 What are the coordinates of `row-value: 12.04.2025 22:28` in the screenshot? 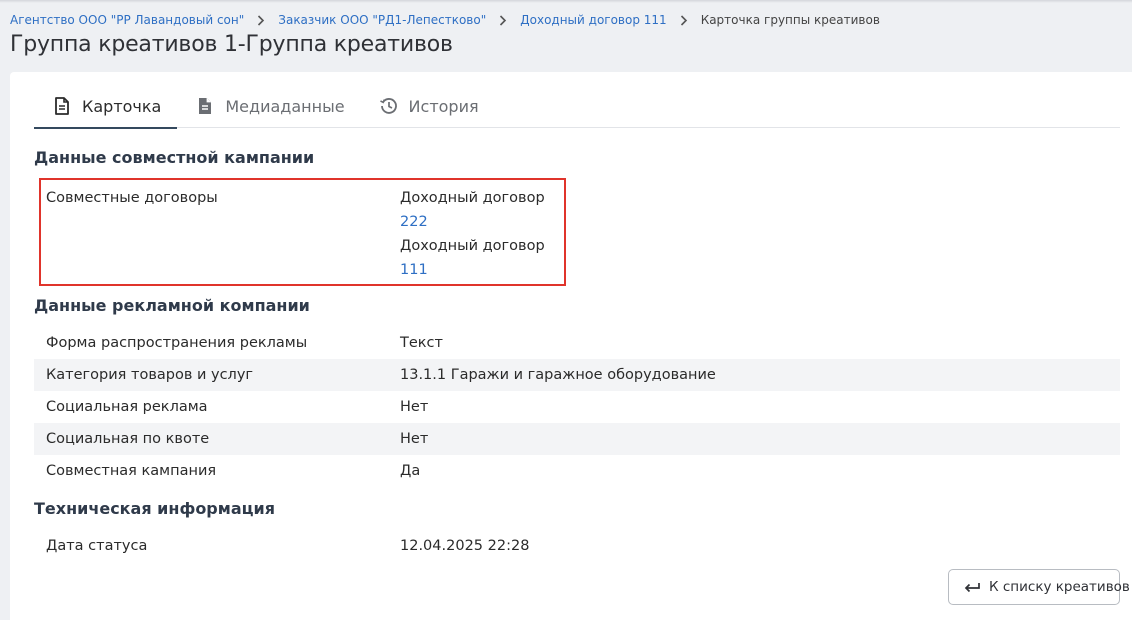 It's located at (465, 546).